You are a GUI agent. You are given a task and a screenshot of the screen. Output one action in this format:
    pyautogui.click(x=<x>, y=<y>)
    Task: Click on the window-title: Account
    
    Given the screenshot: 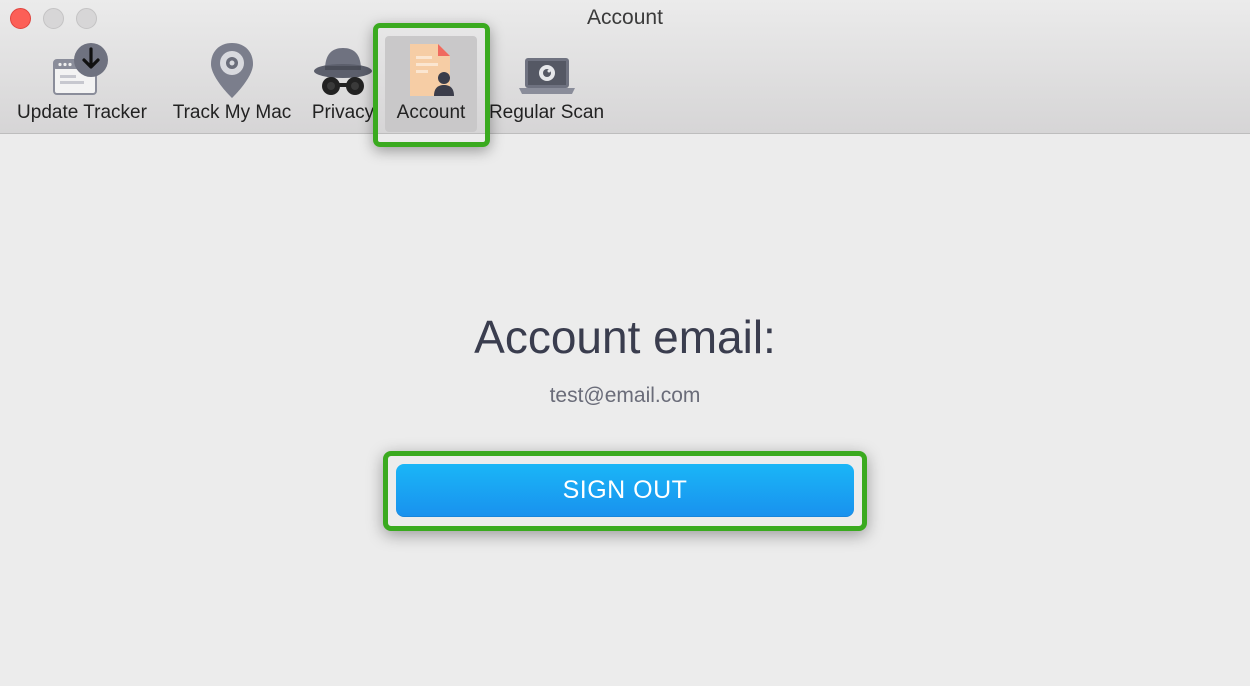 What is the action you would take?
    pyautogui.click(x=625, y=17)
    